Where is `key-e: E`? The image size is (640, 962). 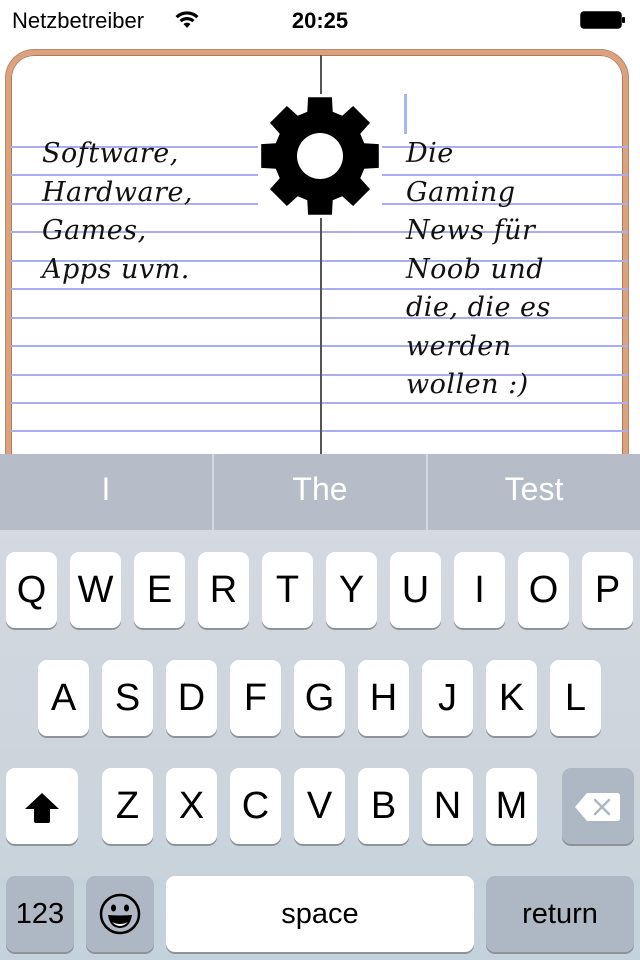
key-e: E is located at coordinates (159, 590).